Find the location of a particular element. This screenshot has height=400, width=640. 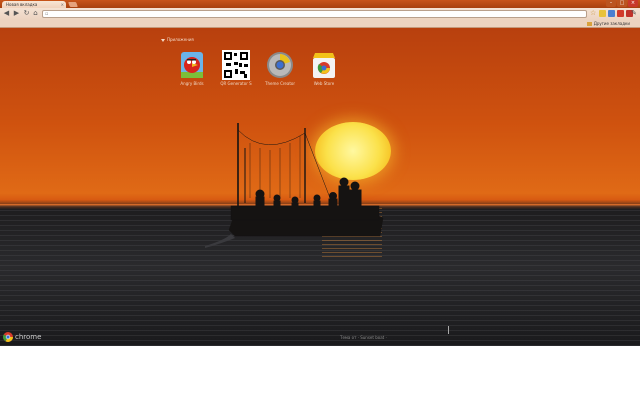

app-theme-creator: Theme Creator is located at coordinates (280, 68).